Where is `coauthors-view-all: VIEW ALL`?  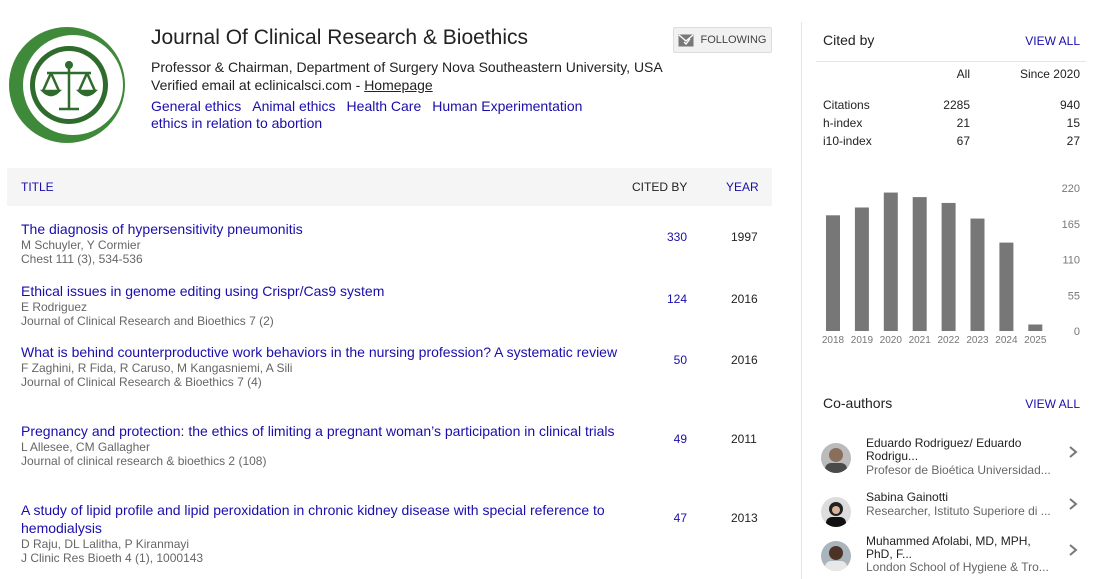 coauthors-view-all: VIEW ALL is located at coordinates (1052, 404).